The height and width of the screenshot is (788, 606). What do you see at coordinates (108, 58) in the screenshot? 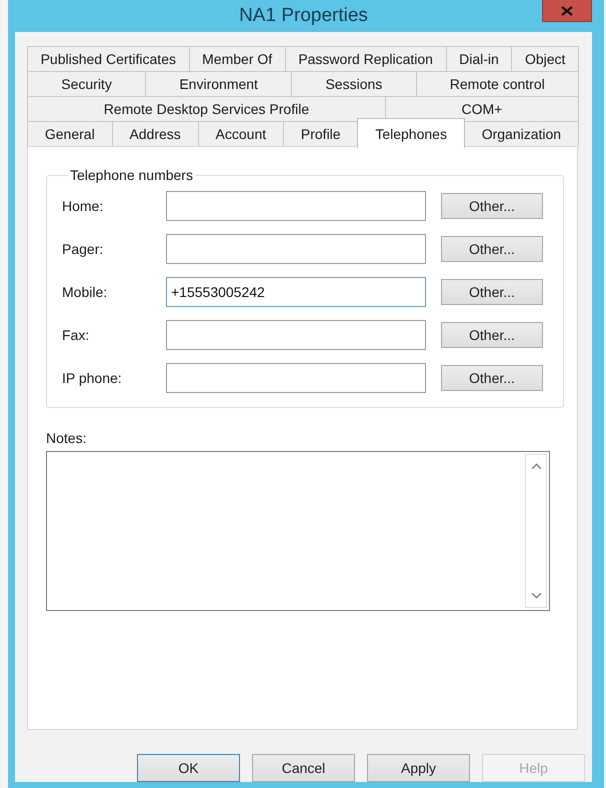
I see `tab: Published Certificates` at bounding box center [108, 58].